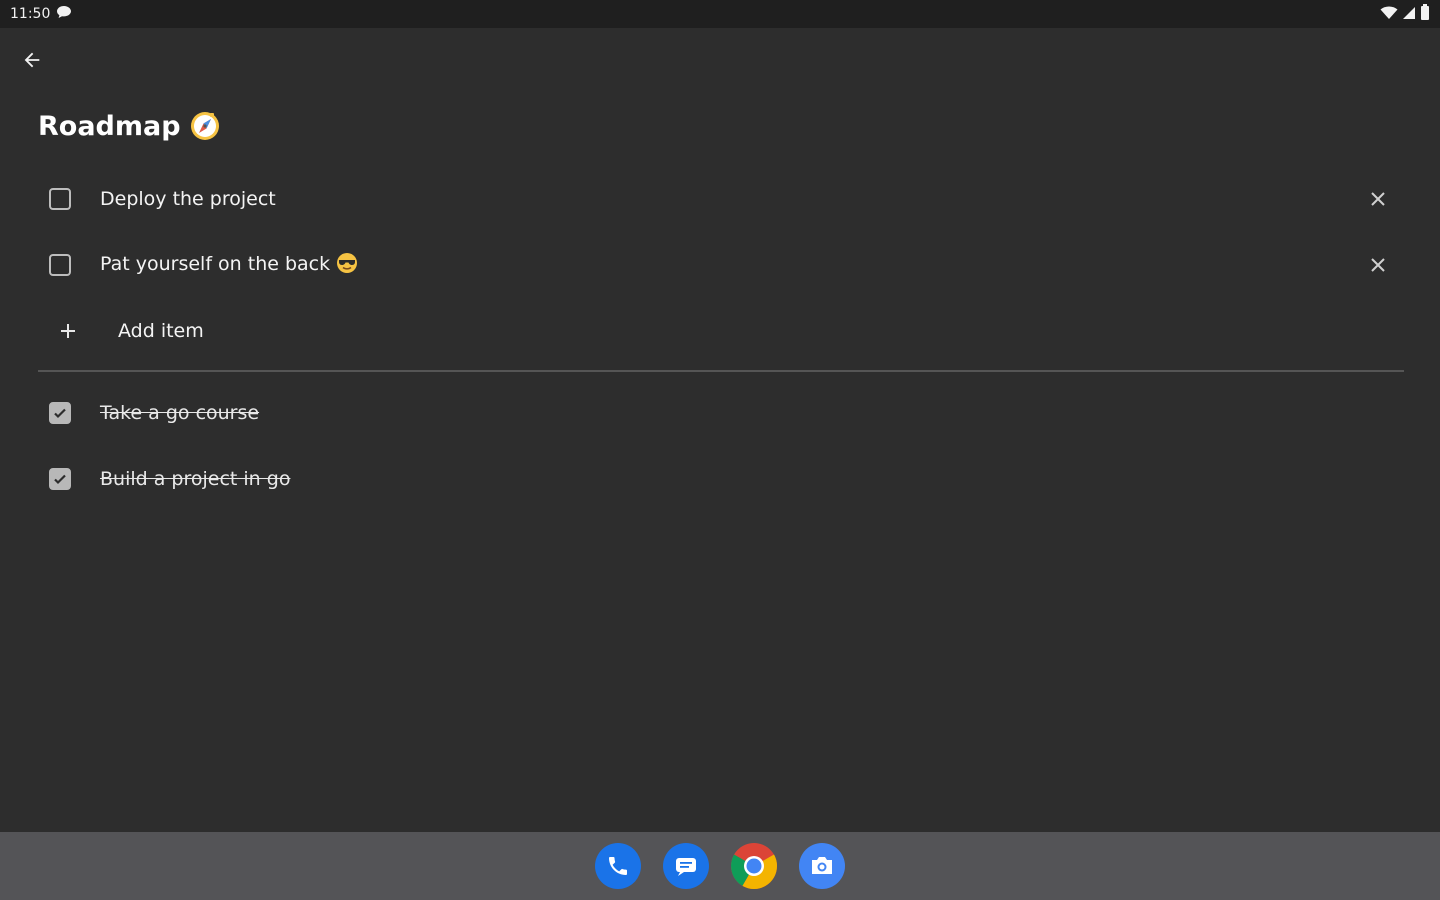 This screenshot has height=900, width=1440. I want to click on sunglasses-face-icon, so click(347, 265).